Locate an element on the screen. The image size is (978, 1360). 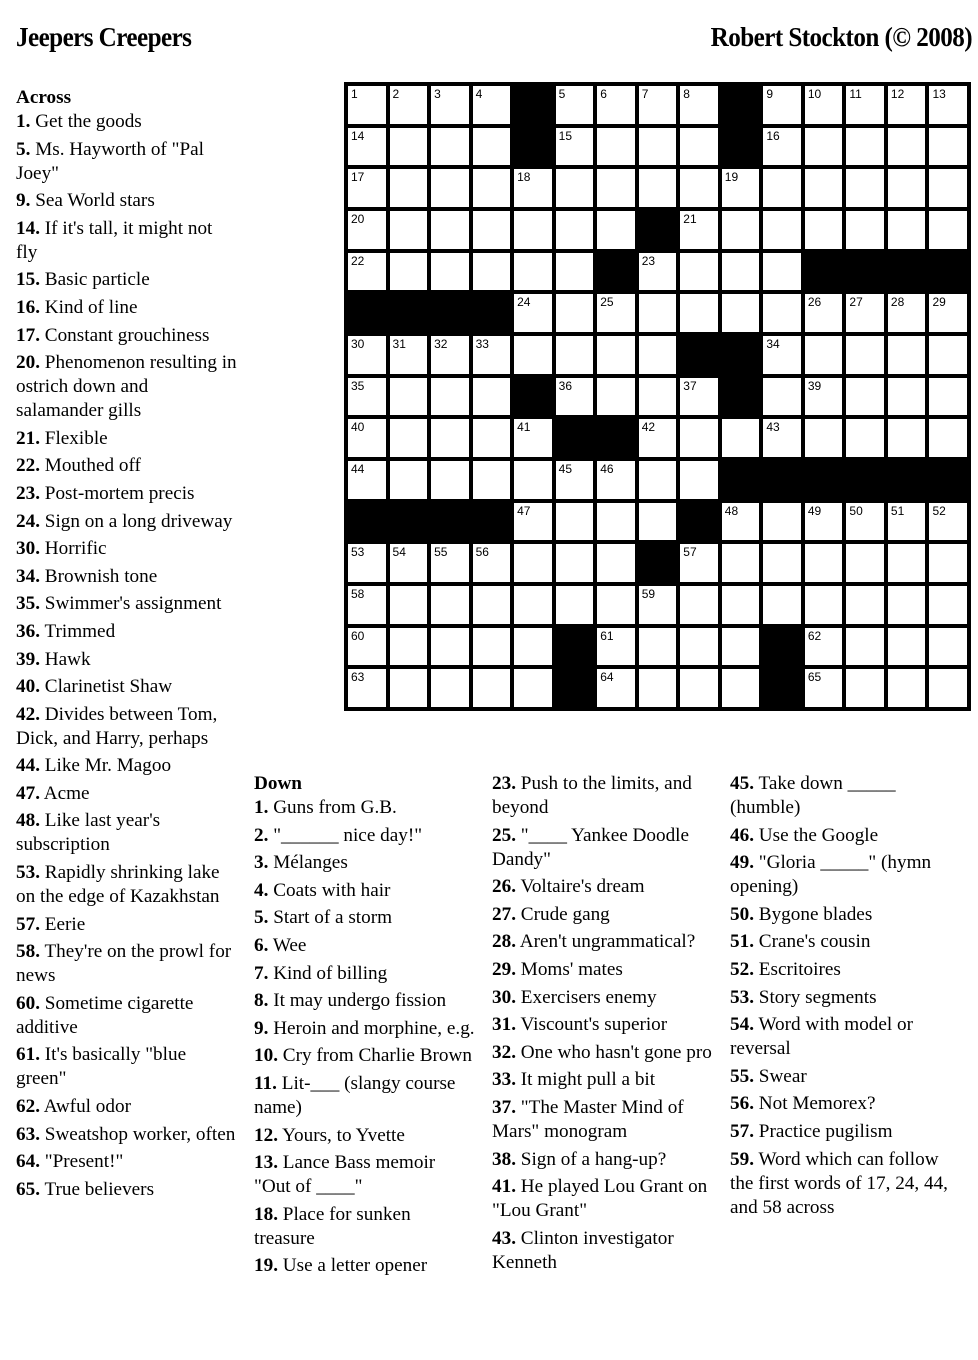
grid-cell: 58 is located at coordinates (367, 605).